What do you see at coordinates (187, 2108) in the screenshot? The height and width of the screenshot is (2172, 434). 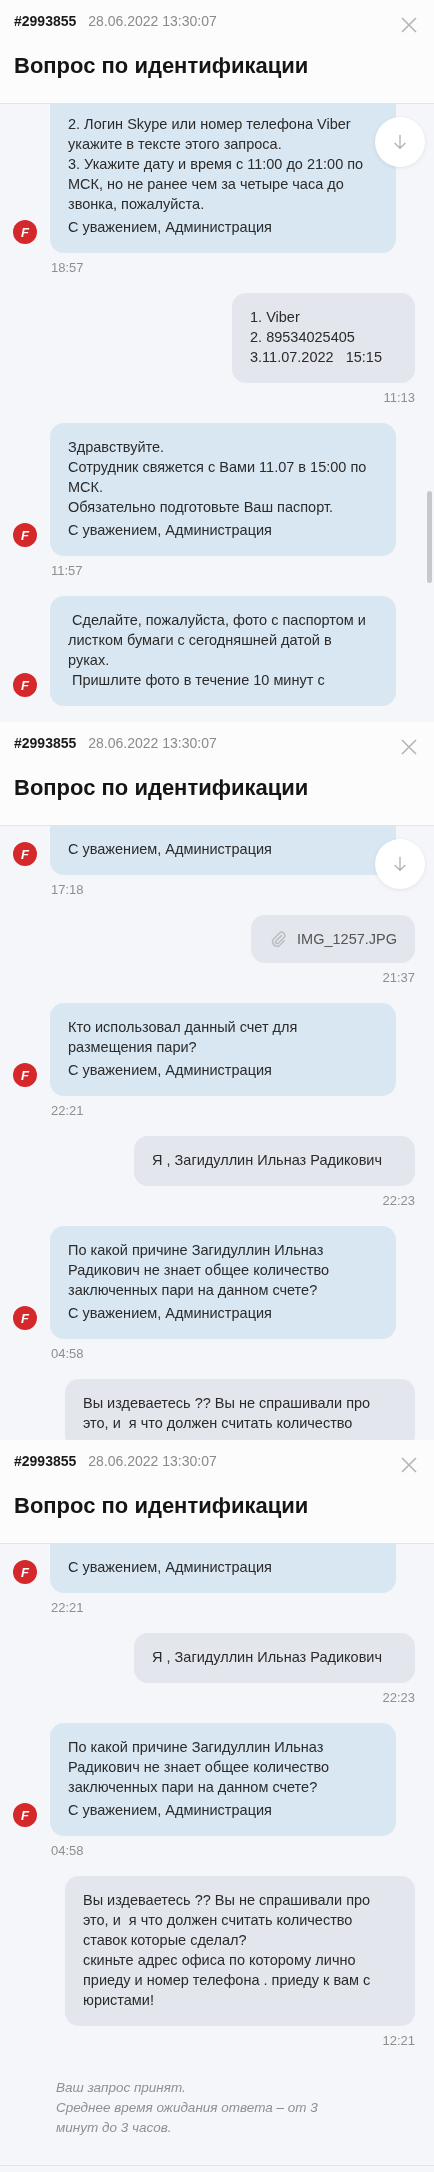 I see `status-note: Ваш запрос принят. Среднее время ожидания ответа – от 3 минут до 3 часов.` at bounding box center [187, 2108].